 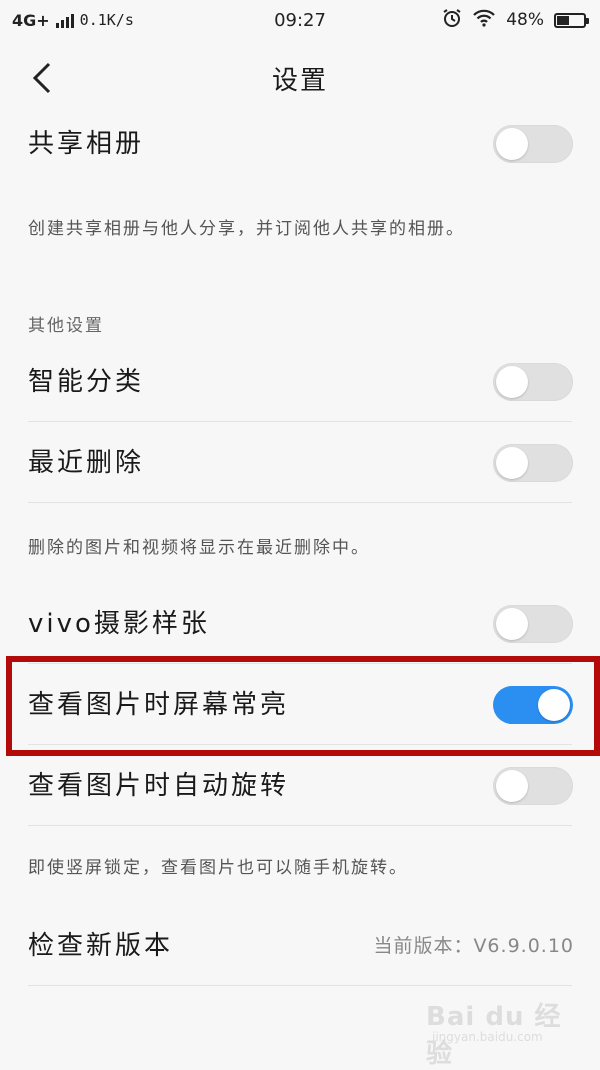 I want to click on baidu-watermark: Bai du 经验 jingyan.baidu.com, so click(x=501, y=1032).